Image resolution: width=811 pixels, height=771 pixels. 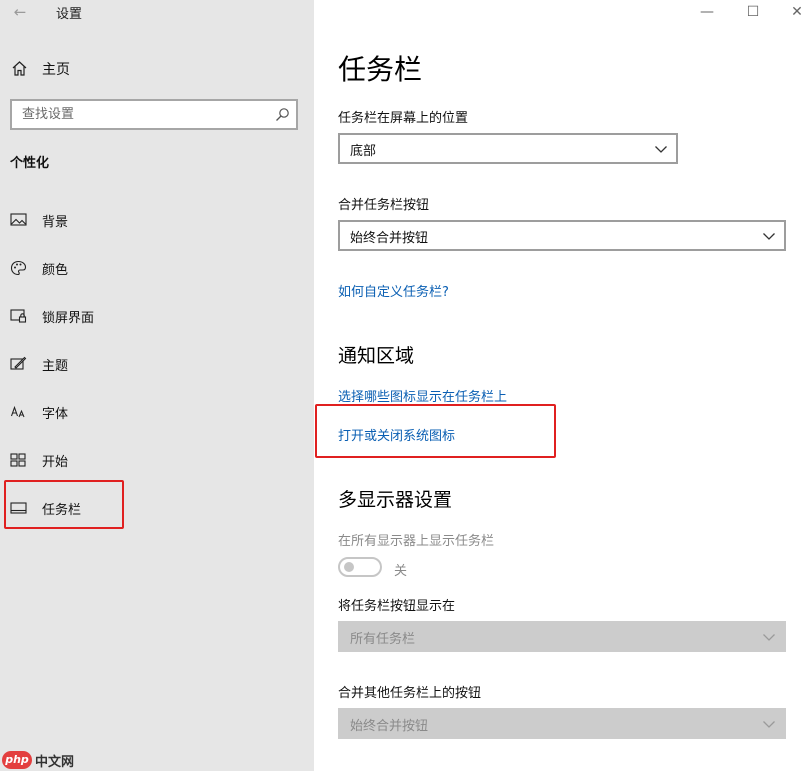 What do you see at coordinates (55, 462) in the screenshot?
I see `sidebar-item-label: 开始` at bounding box center [55, 462].